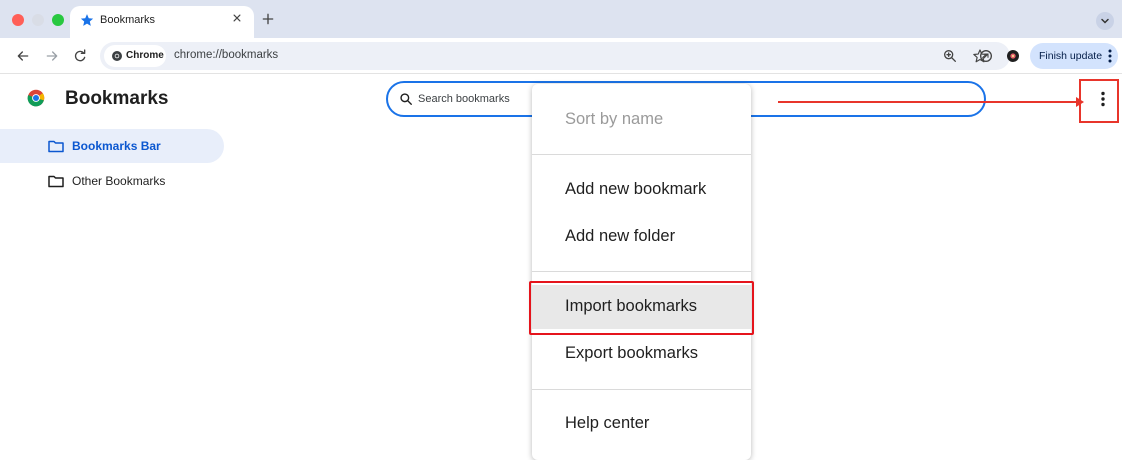 The image size is (1122, 460). I want to click on chip-label: Chrome, so click(145, 55).